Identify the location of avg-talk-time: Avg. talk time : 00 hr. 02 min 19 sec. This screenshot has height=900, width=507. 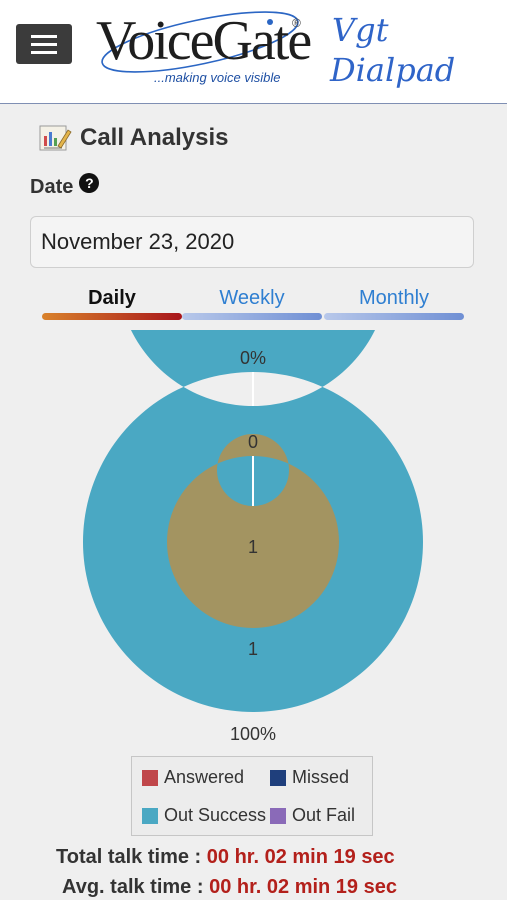
(229, 887).